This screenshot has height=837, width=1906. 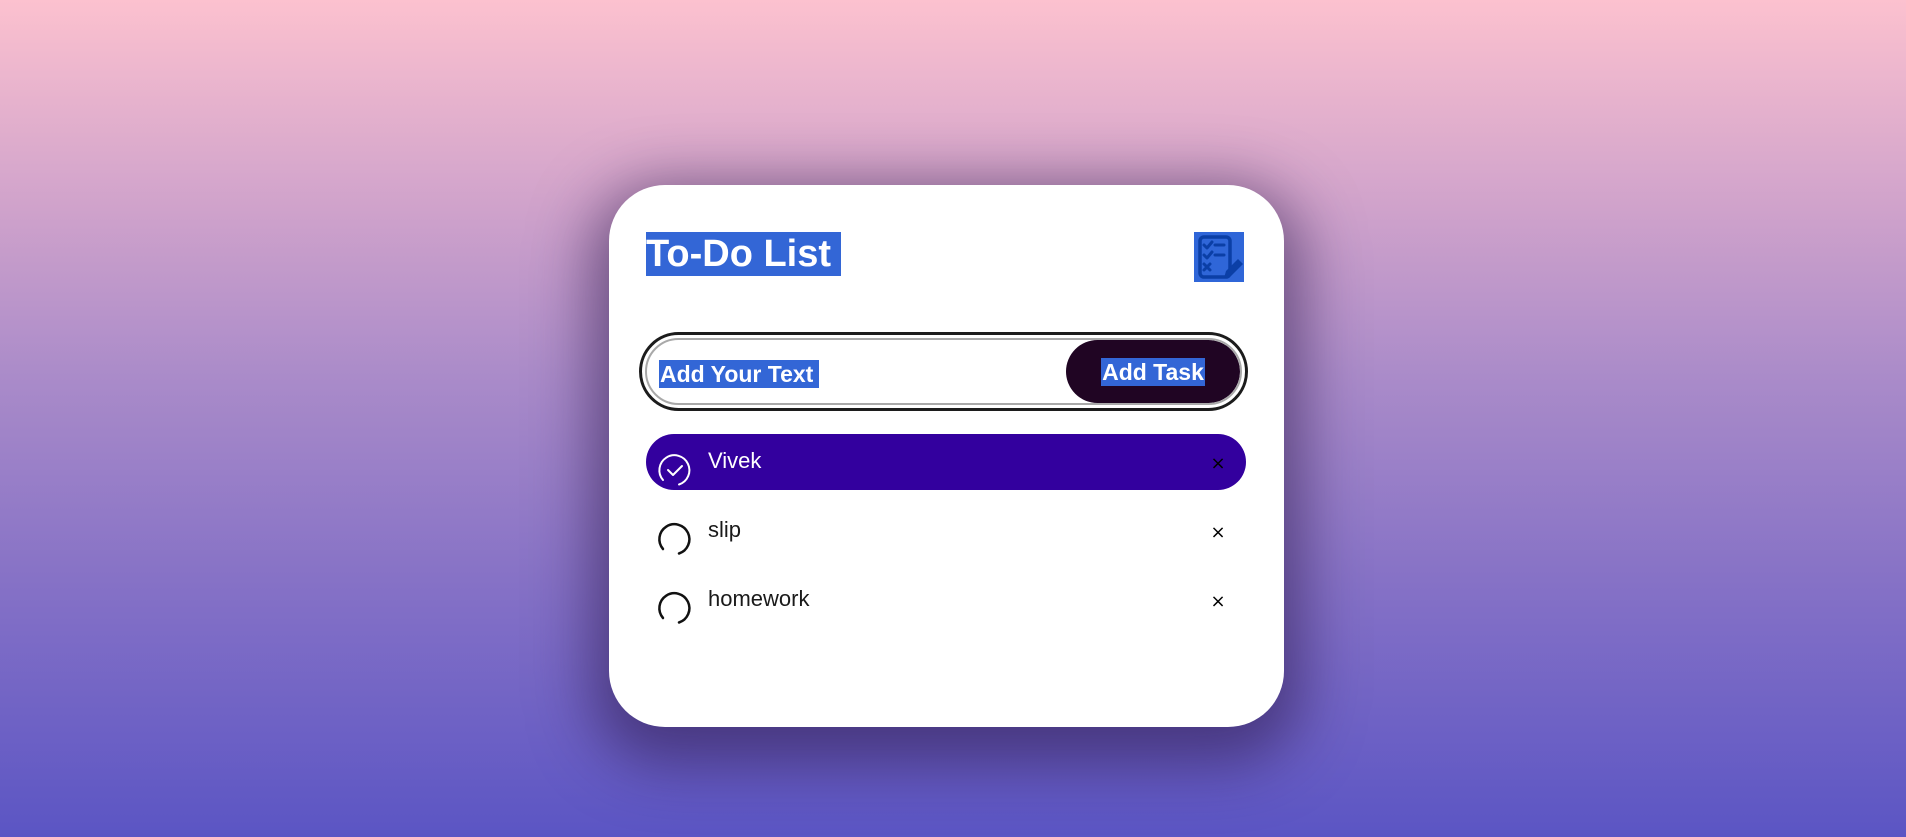 I want to click on task-label: Vivek, so click(x=735, y=460).